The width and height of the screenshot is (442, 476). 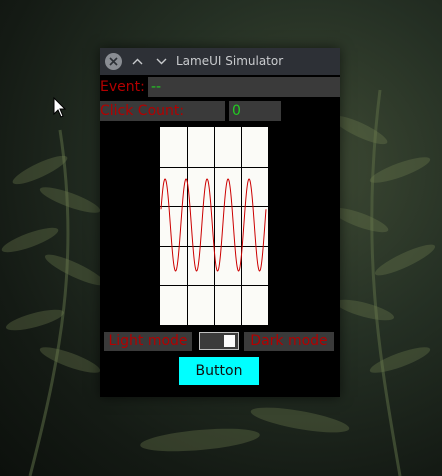 What do you see at coordinates (148, 341) in the screenshot?
I see `light-mode-label: Light mode` at bounding box center [148, 341].